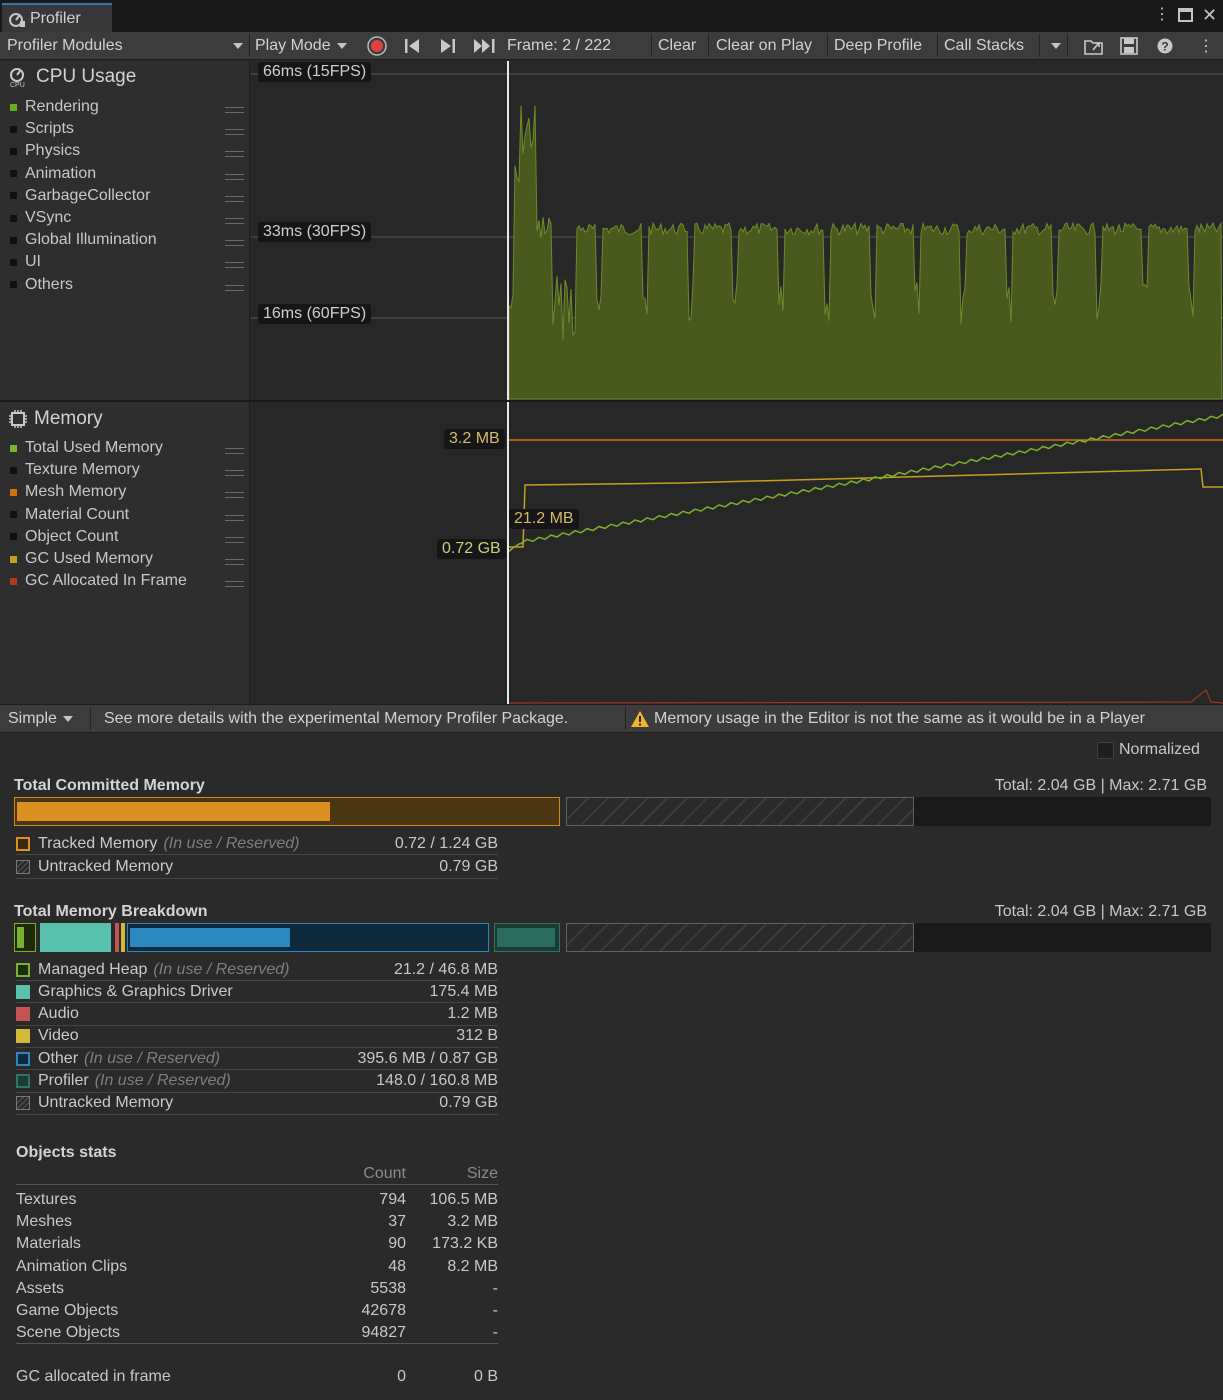 The image size is (1223, 1400). Describe the element at coordinates (1105, 750) in the screenshot. I see `normalized-checkbox` at that location.